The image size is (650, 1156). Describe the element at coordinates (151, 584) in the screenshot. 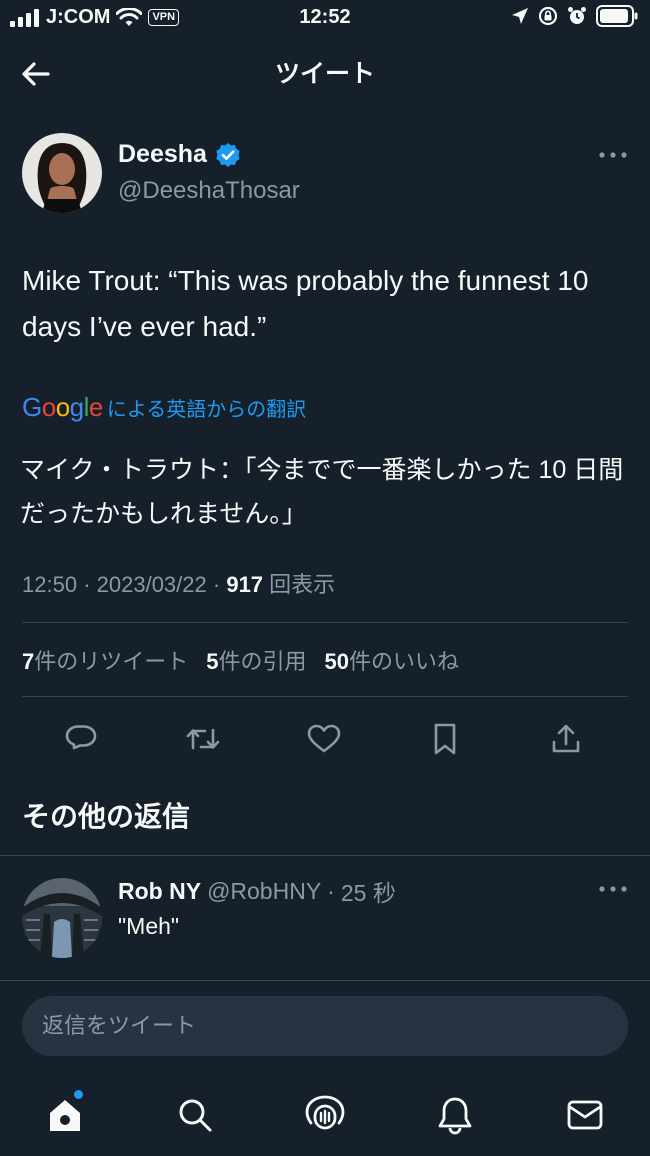

I see `tweet-date: 2023/03/22` at that location.